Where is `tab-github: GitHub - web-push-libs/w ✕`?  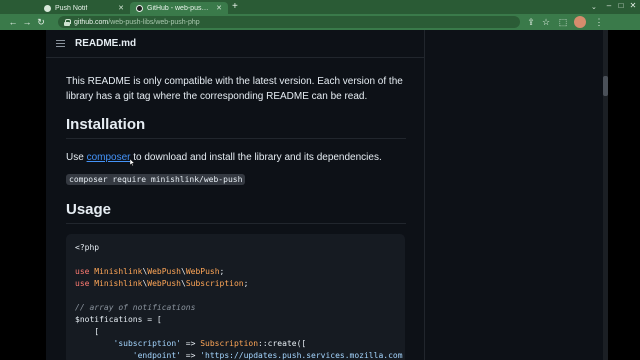
tab-github: GitHub - web-push-libs/w ✕ is located at coordinates (179, 8).